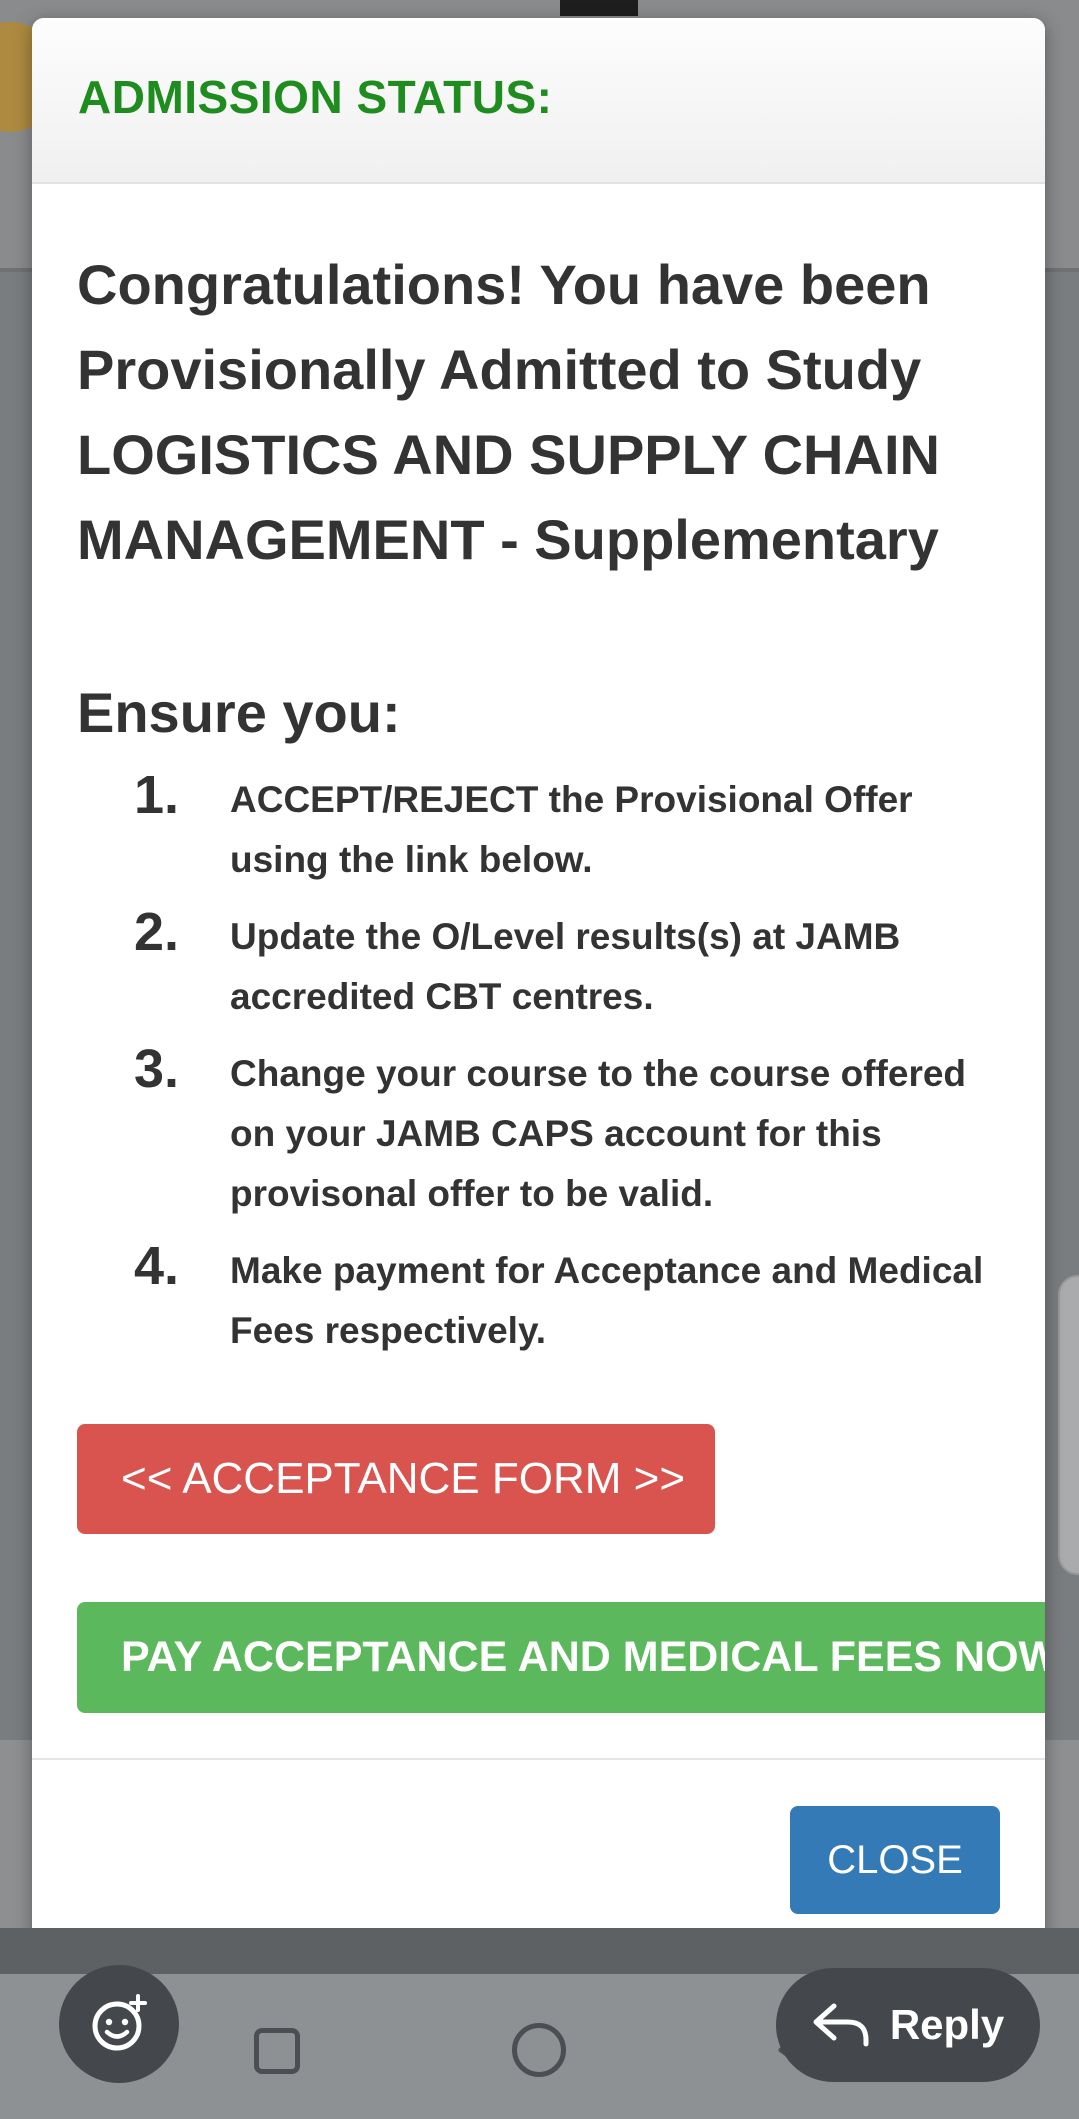  What do you see at coordinates (841, 2025) in the screenshot?
I see `reply-arrow-icon` at bounding box center [841, 2025].